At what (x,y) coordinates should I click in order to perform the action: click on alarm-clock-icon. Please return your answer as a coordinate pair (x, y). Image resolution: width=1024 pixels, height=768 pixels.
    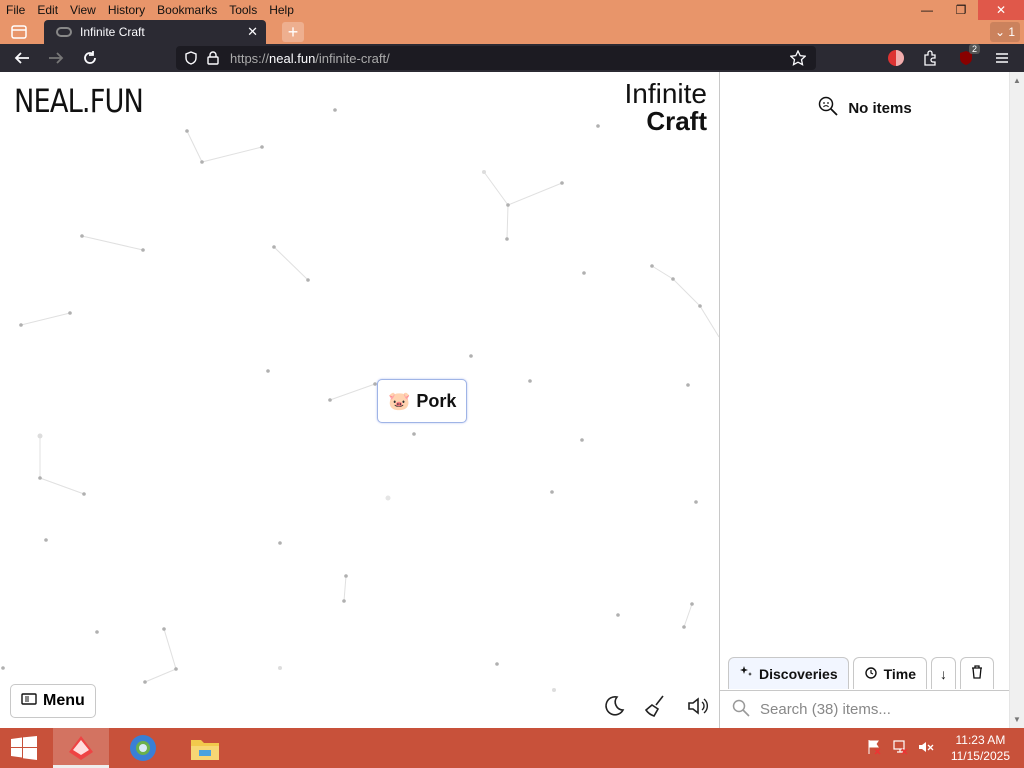
    Looking at the image, I should click on (871, 673).